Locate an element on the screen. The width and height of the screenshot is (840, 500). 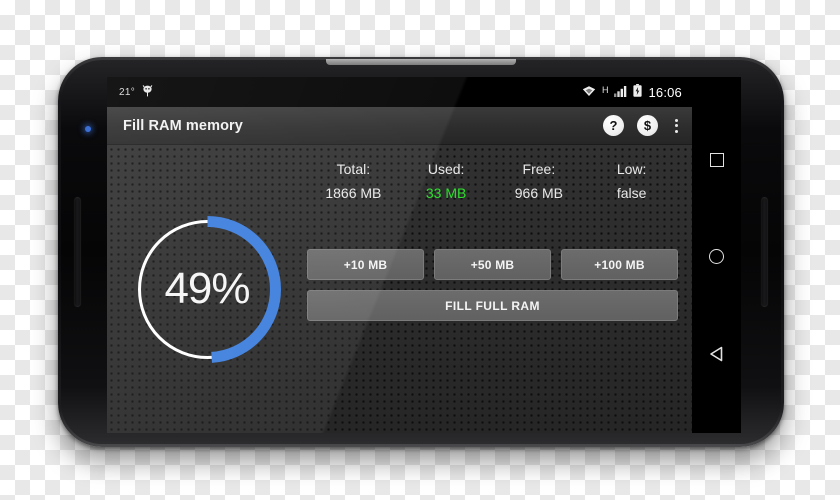
clock: 16:06 is located at coordinates (665, 92).